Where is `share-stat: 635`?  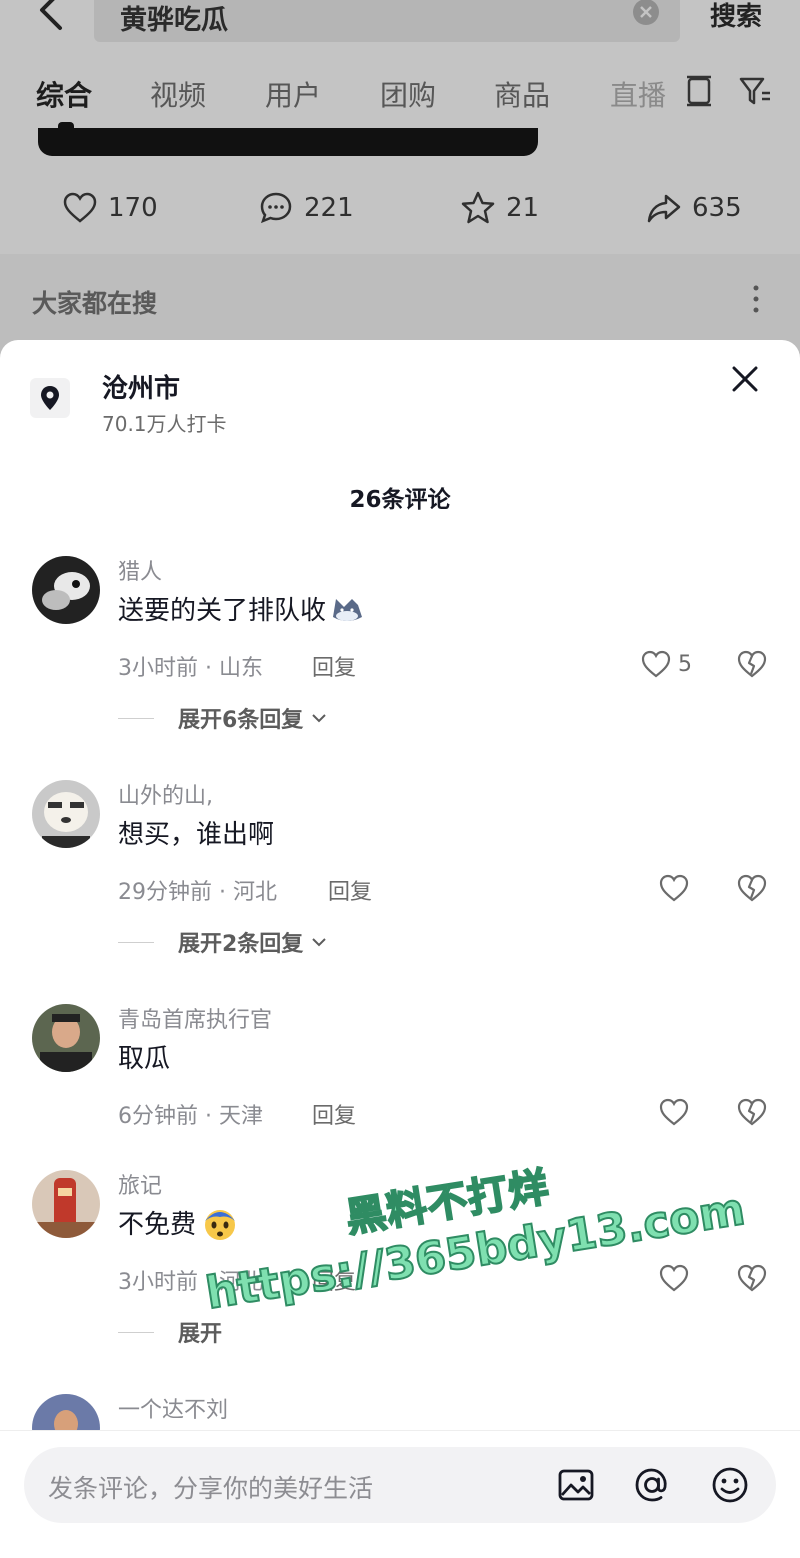 share-stat: 635 is located at coordinates (694, 208).